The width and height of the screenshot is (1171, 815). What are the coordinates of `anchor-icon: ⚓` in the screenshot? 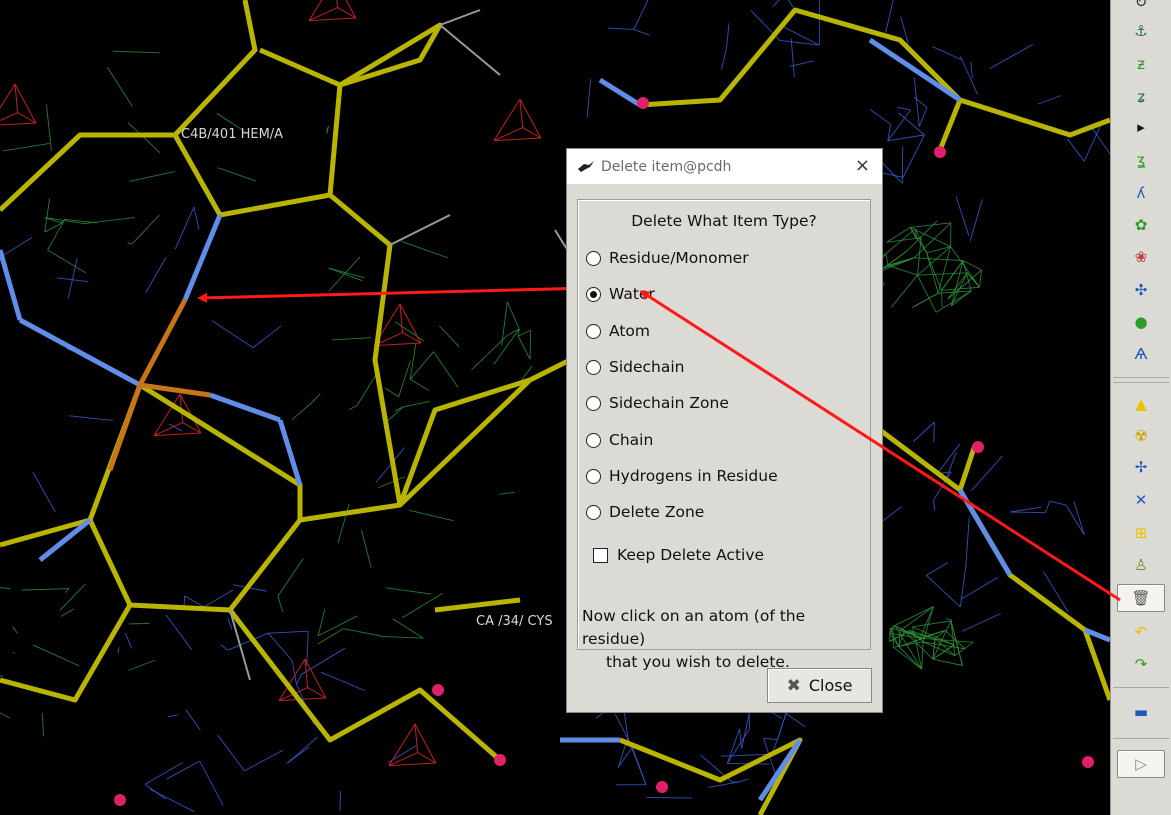 It's located at (1141, 31).